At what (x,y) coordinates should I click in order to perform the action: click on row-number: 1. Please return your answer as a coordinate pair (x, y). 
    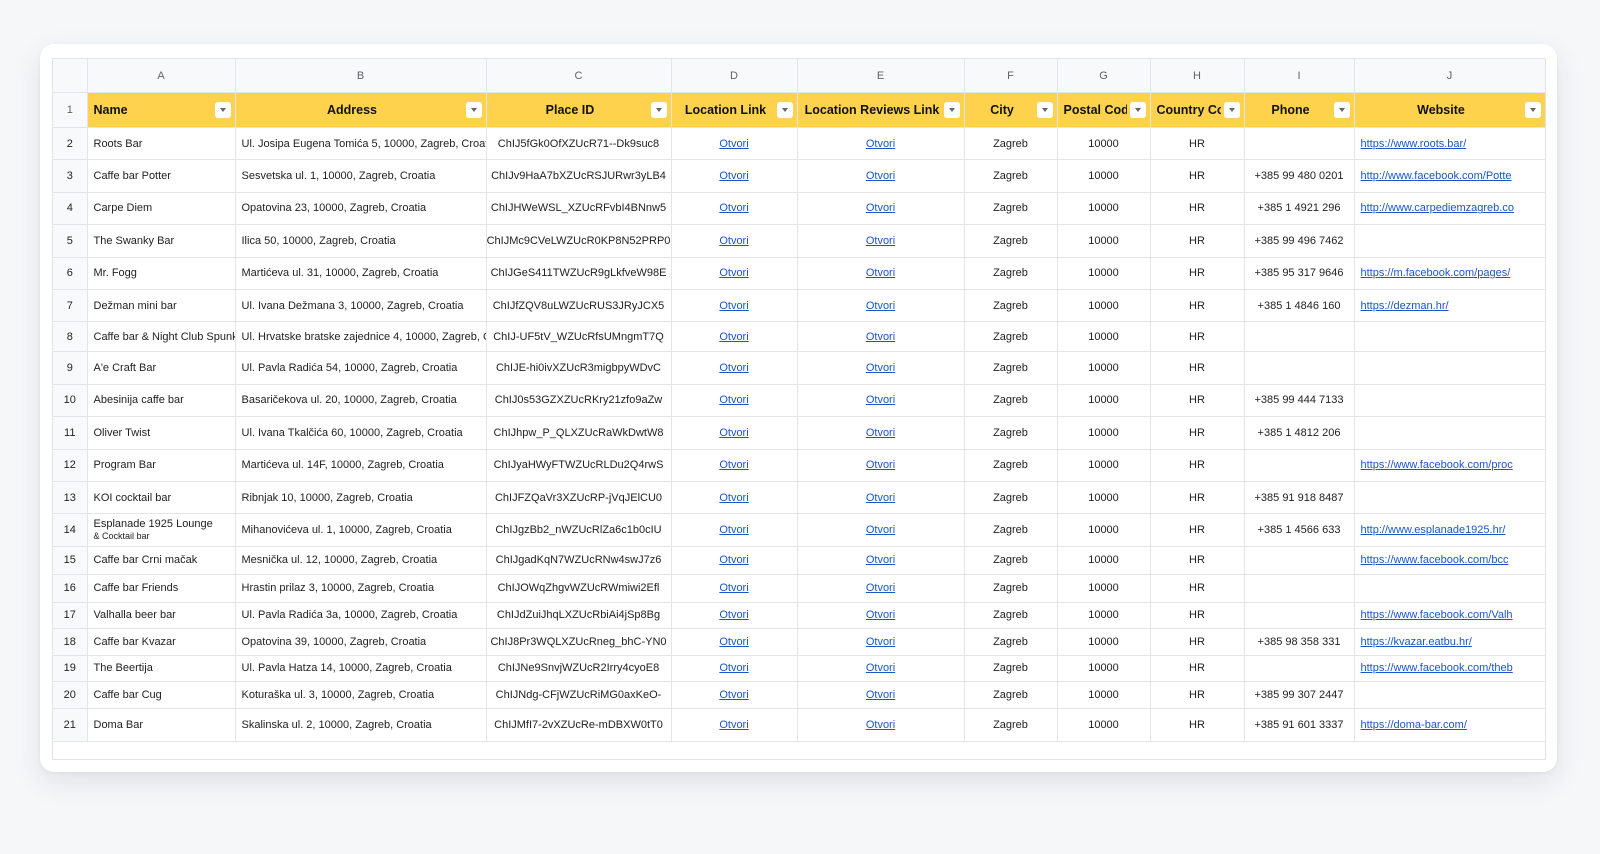
    Looking at the image, I should click on (70, 110).